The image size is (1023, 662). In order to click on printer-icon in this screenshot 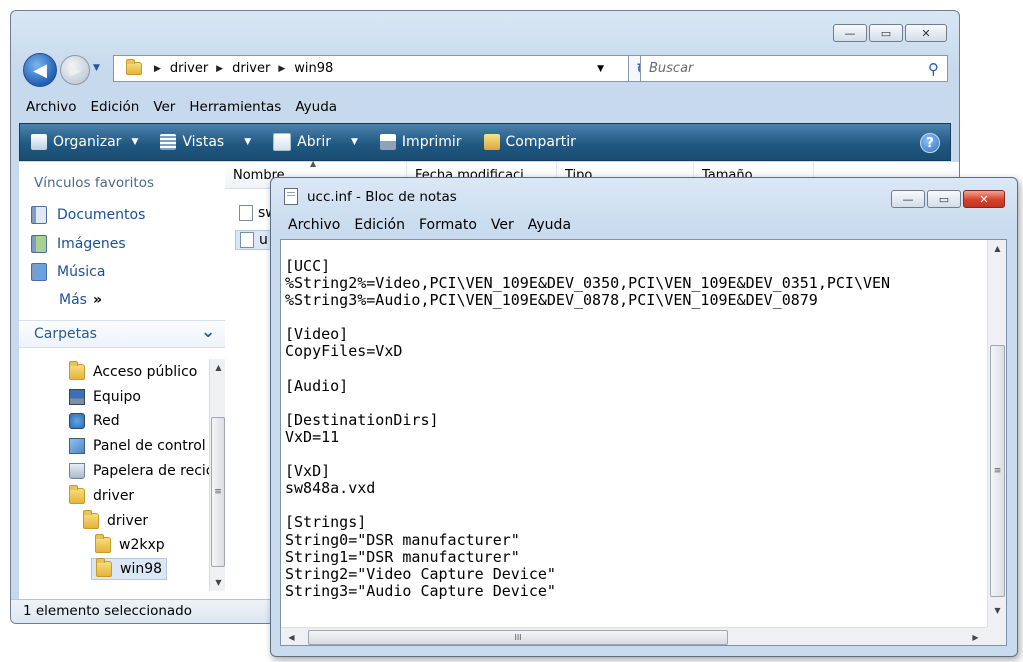, I will do `click(387, 142)`.